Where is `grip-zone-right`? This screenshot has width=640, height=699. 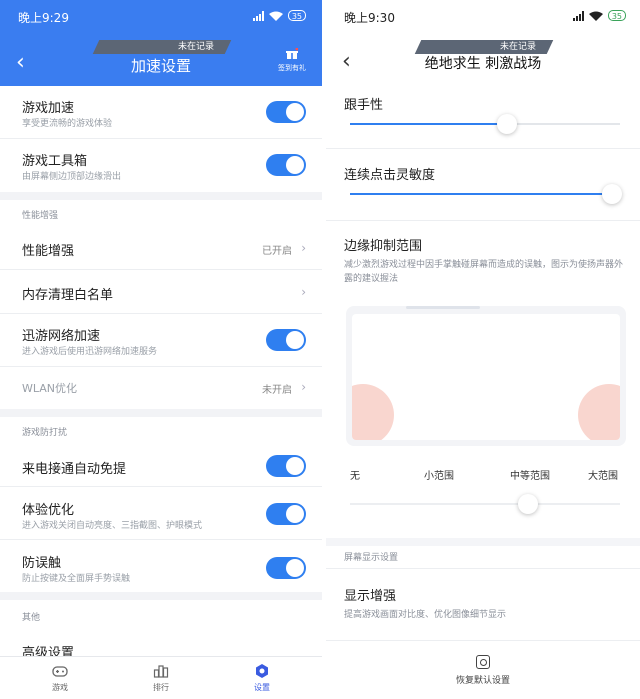 grip-zone-right is located at coordinates (599, 412).